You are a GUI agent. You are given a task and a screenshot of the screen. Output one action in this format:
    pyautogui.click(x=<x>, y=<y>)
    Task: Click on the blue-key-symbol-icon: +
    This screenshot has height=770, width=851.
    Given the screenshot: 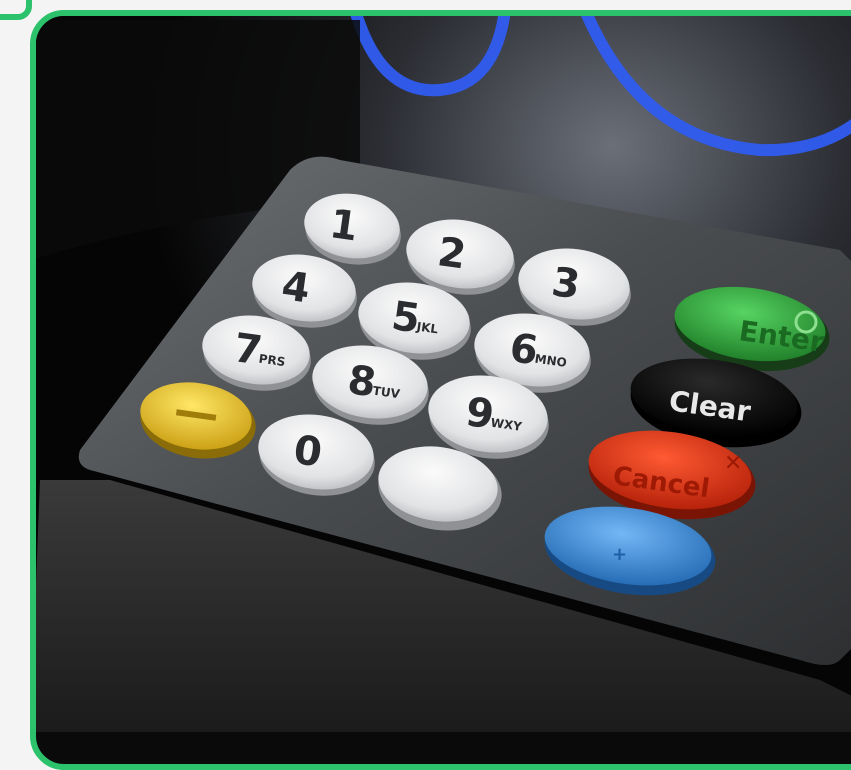 What is the action you would take?
    pyautogui.click(x=619, y=554)
    